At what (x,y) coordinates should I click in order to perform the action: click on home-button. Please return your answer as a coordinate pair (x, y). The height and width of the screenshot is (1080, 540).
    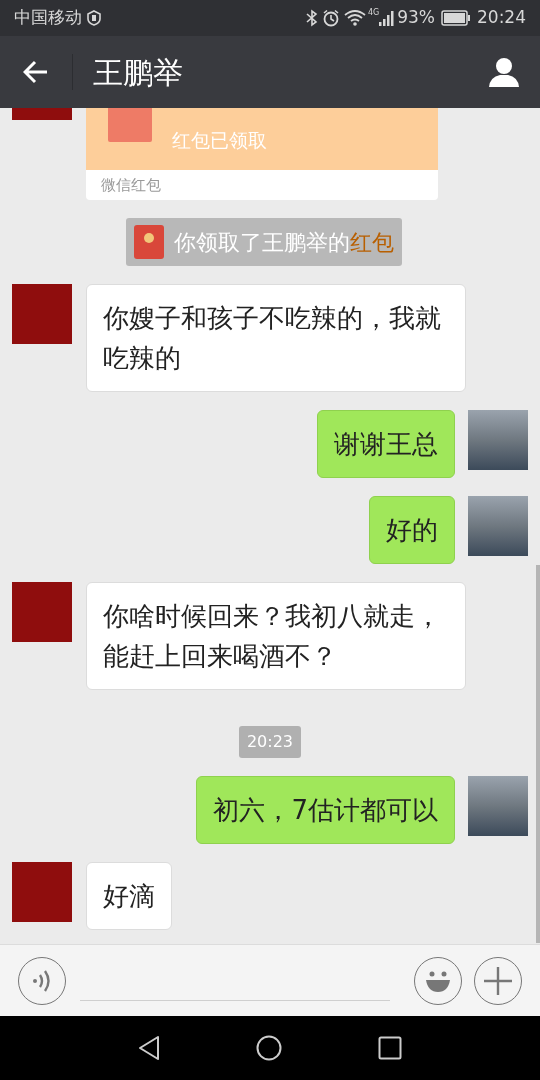
    Looking at the image, I should click on (269, 1048).